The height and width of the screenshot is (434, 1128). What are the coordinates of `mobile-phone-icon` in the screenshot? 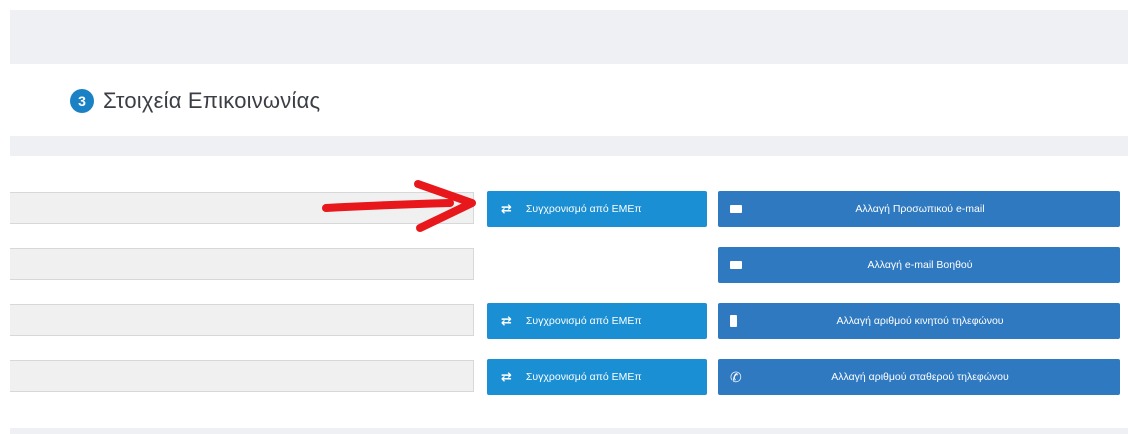 It's located at (733, 321).